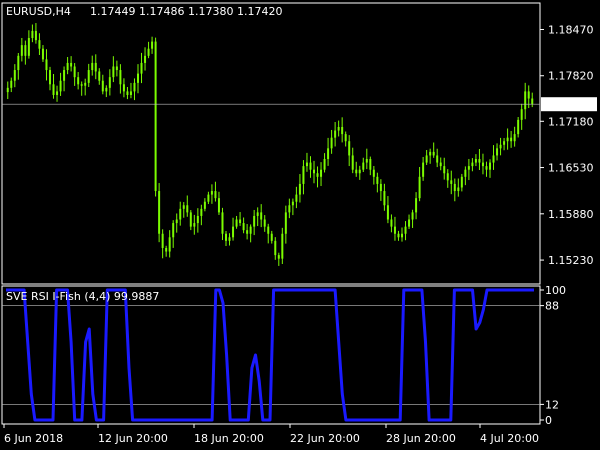 The width and height of the screenshot is (600, 450). I want to click on time-axis-label: 28 Jun 20:00, so click(421, 438).